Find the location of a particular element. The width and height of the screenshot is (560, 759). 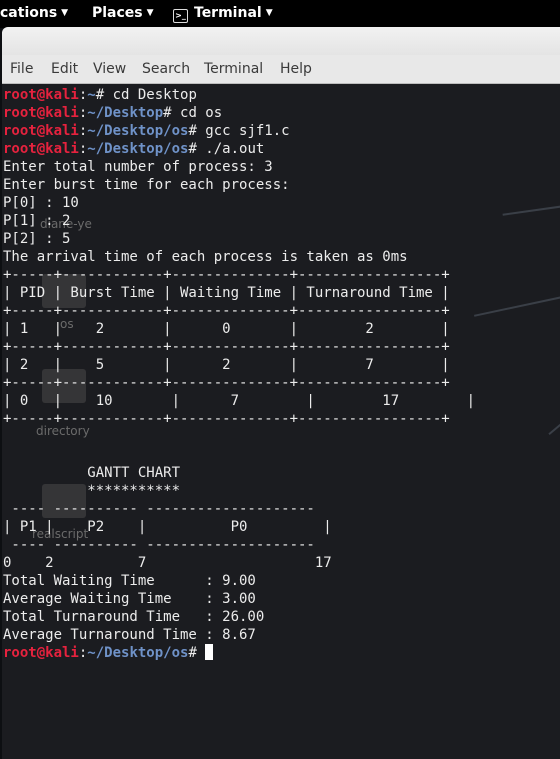

output-line: | 2 | 5 | 2 | 7 | is located at coordinates (239, 365).